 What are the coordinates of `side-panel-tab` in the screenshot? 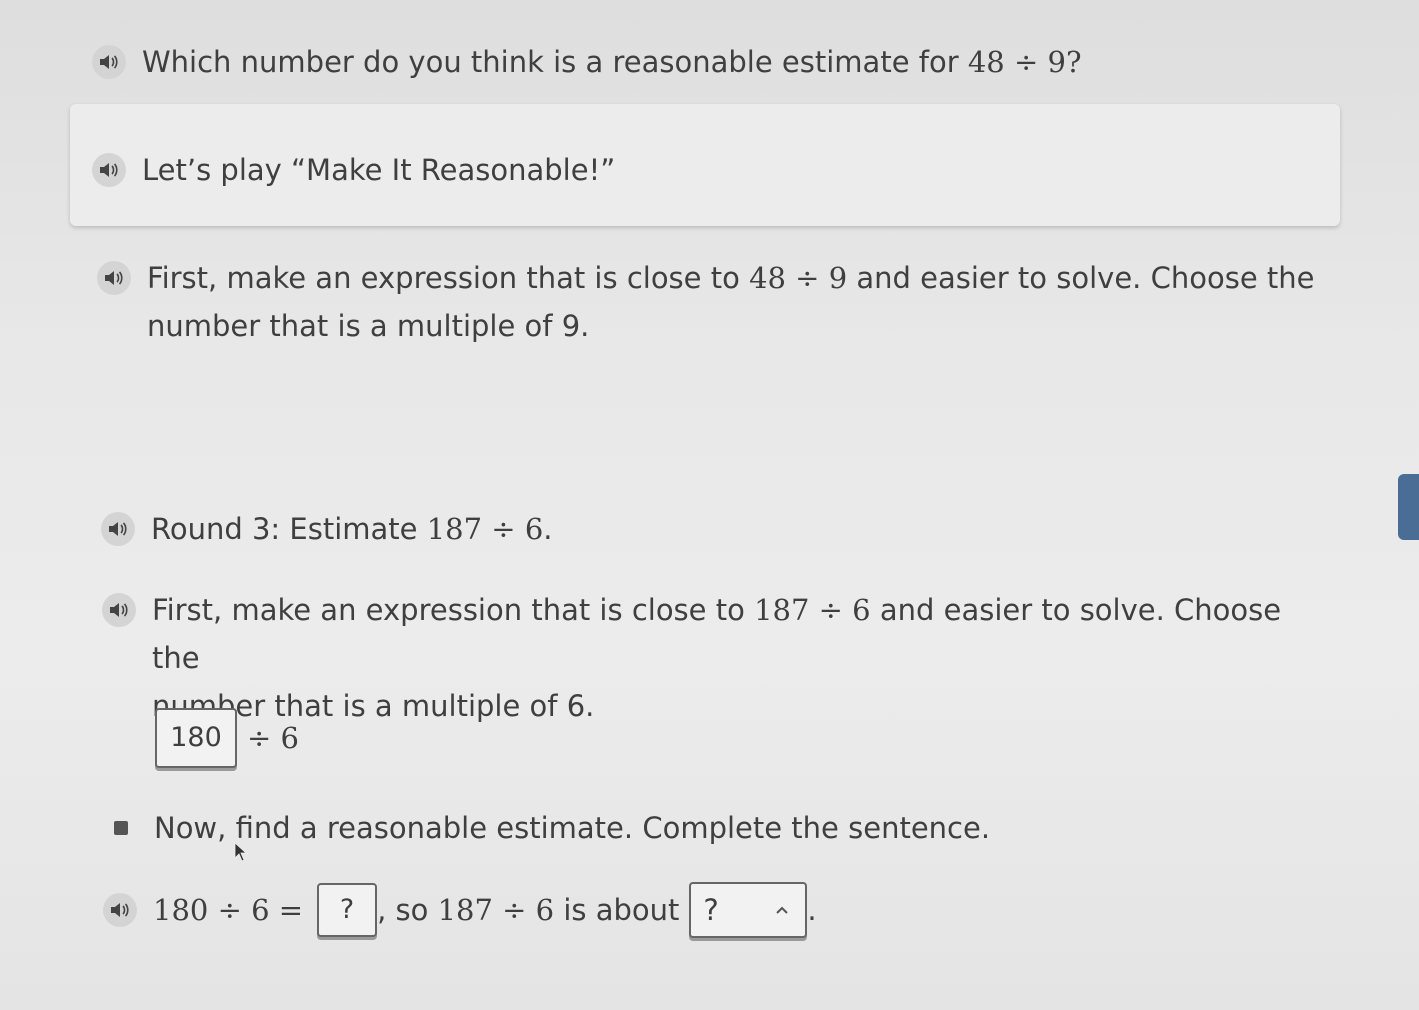 It's located at (1408, 507).